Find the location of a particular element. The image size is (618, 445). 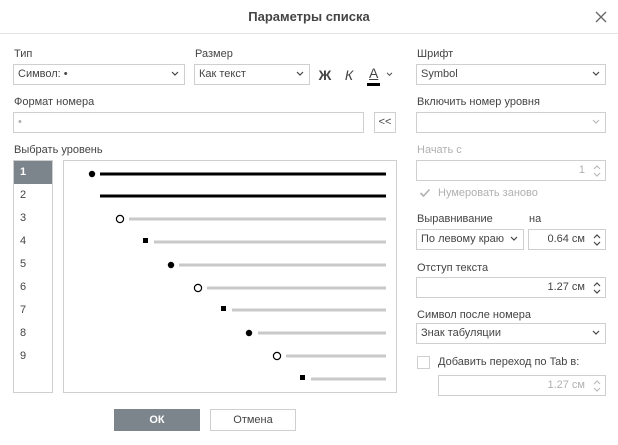

after-number-value: Знак табуляции is located at coordinates (461, 333).